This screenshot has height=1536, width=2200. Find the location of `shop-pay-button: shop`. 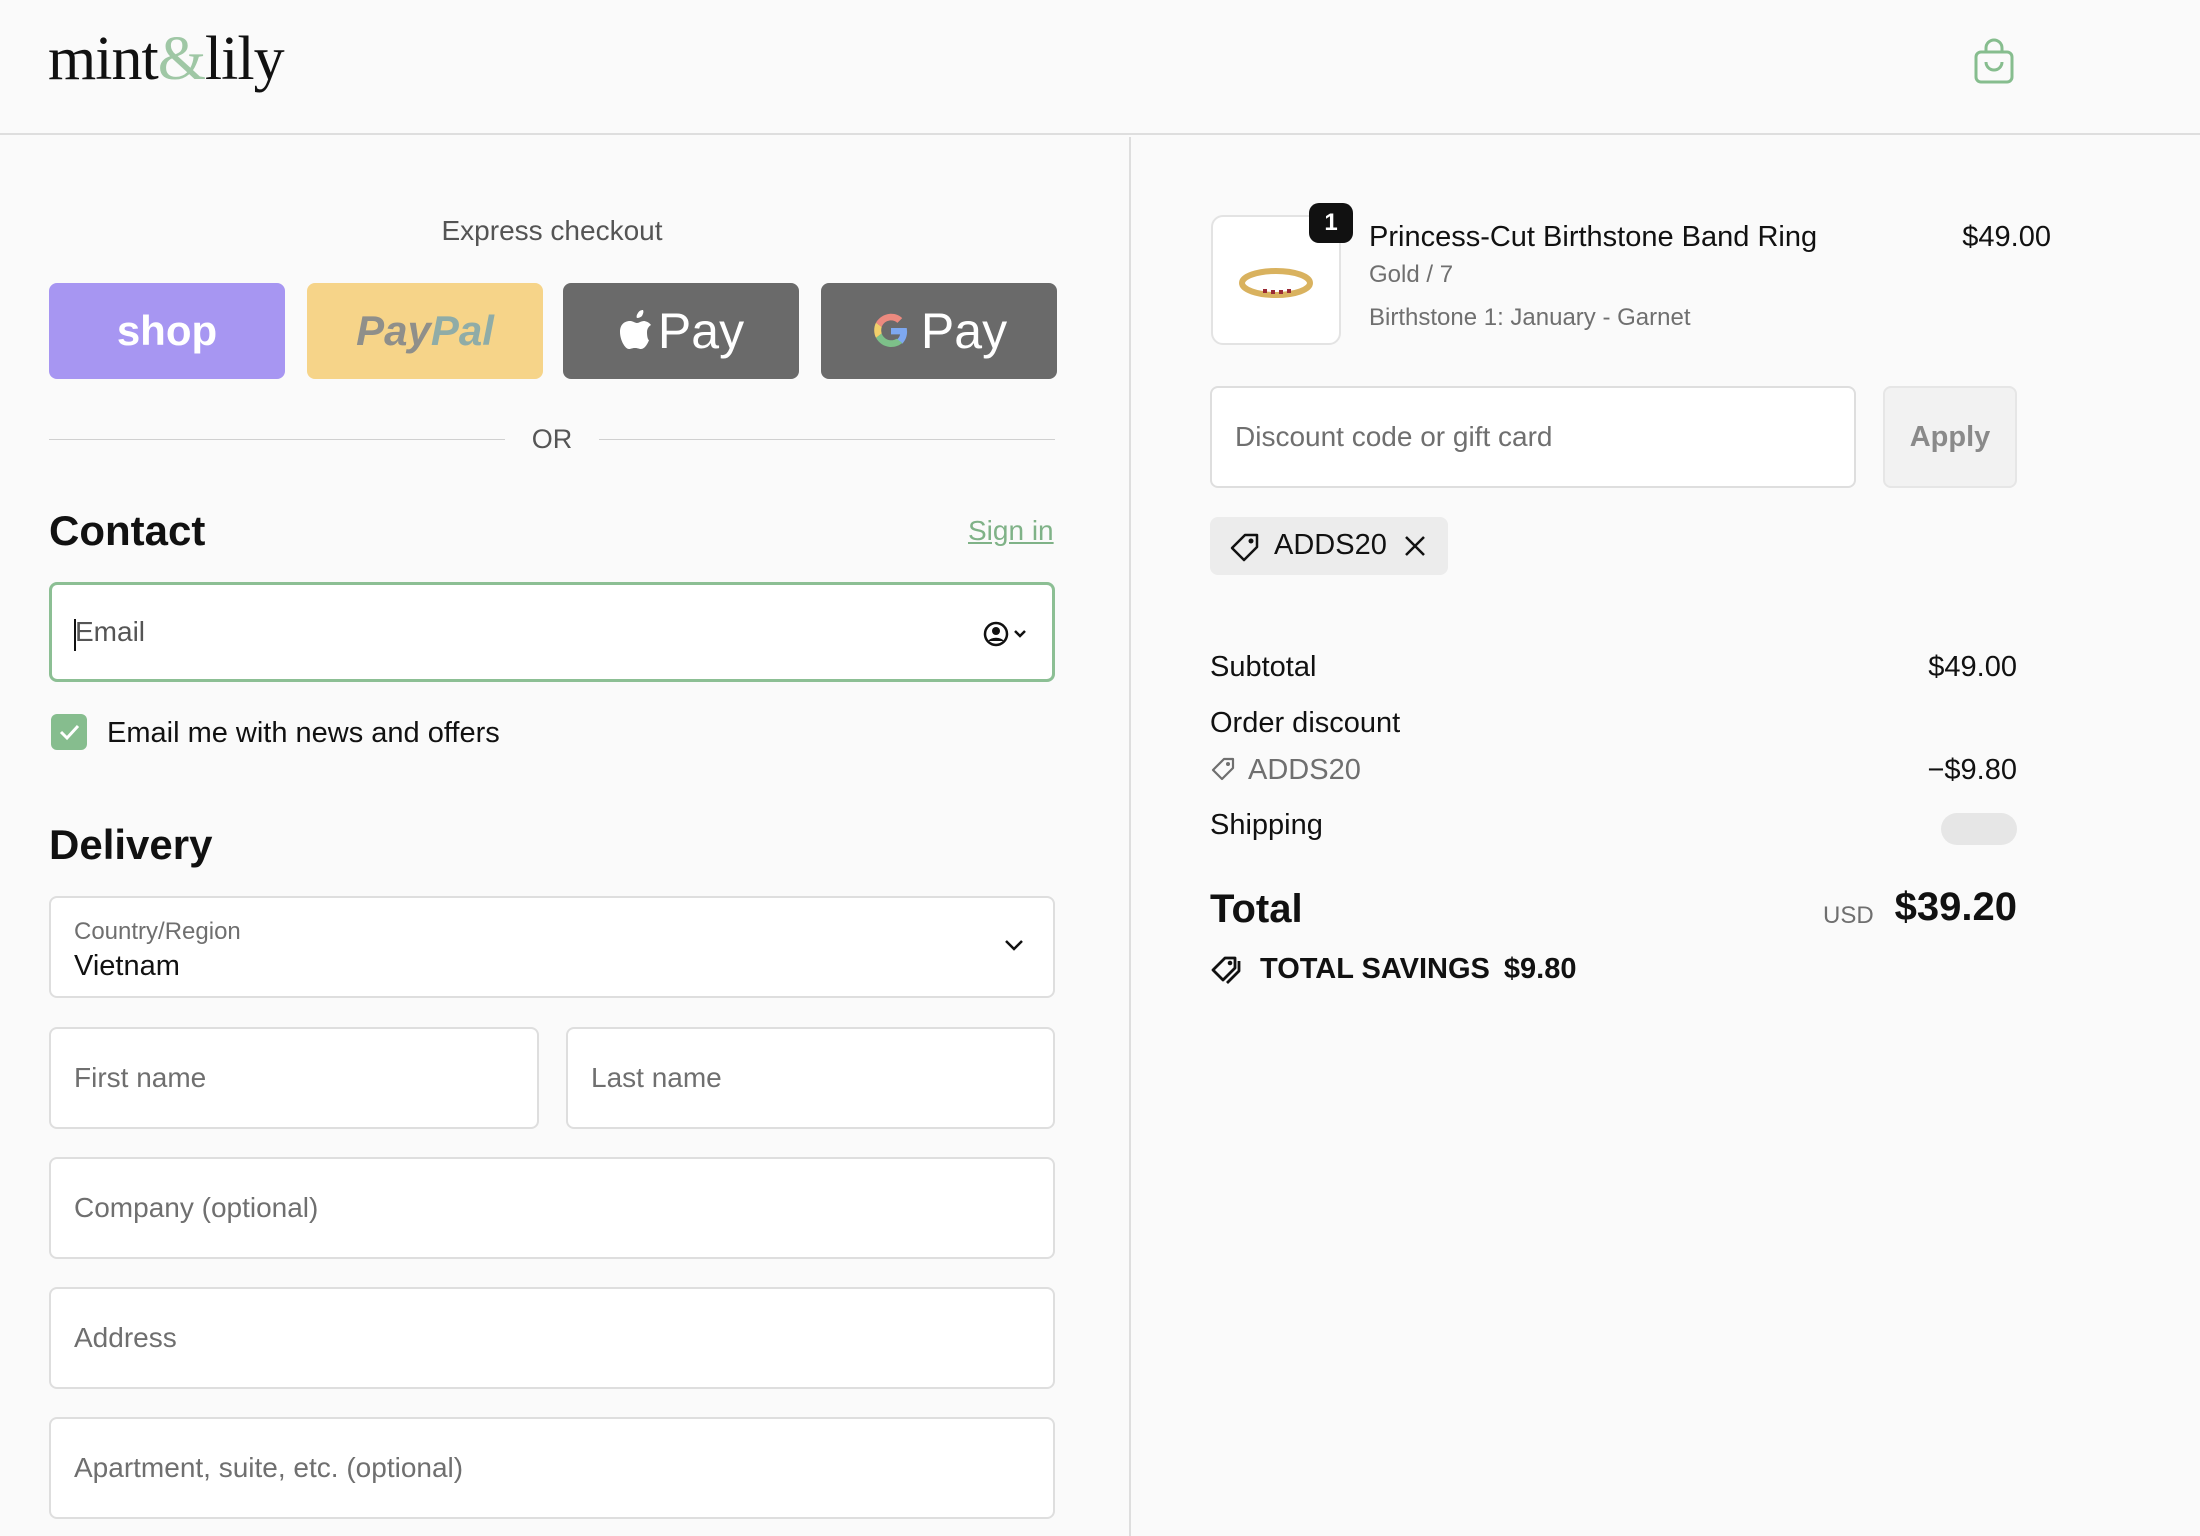

shop-pay-button: shop is located at coordinates (167, 331).